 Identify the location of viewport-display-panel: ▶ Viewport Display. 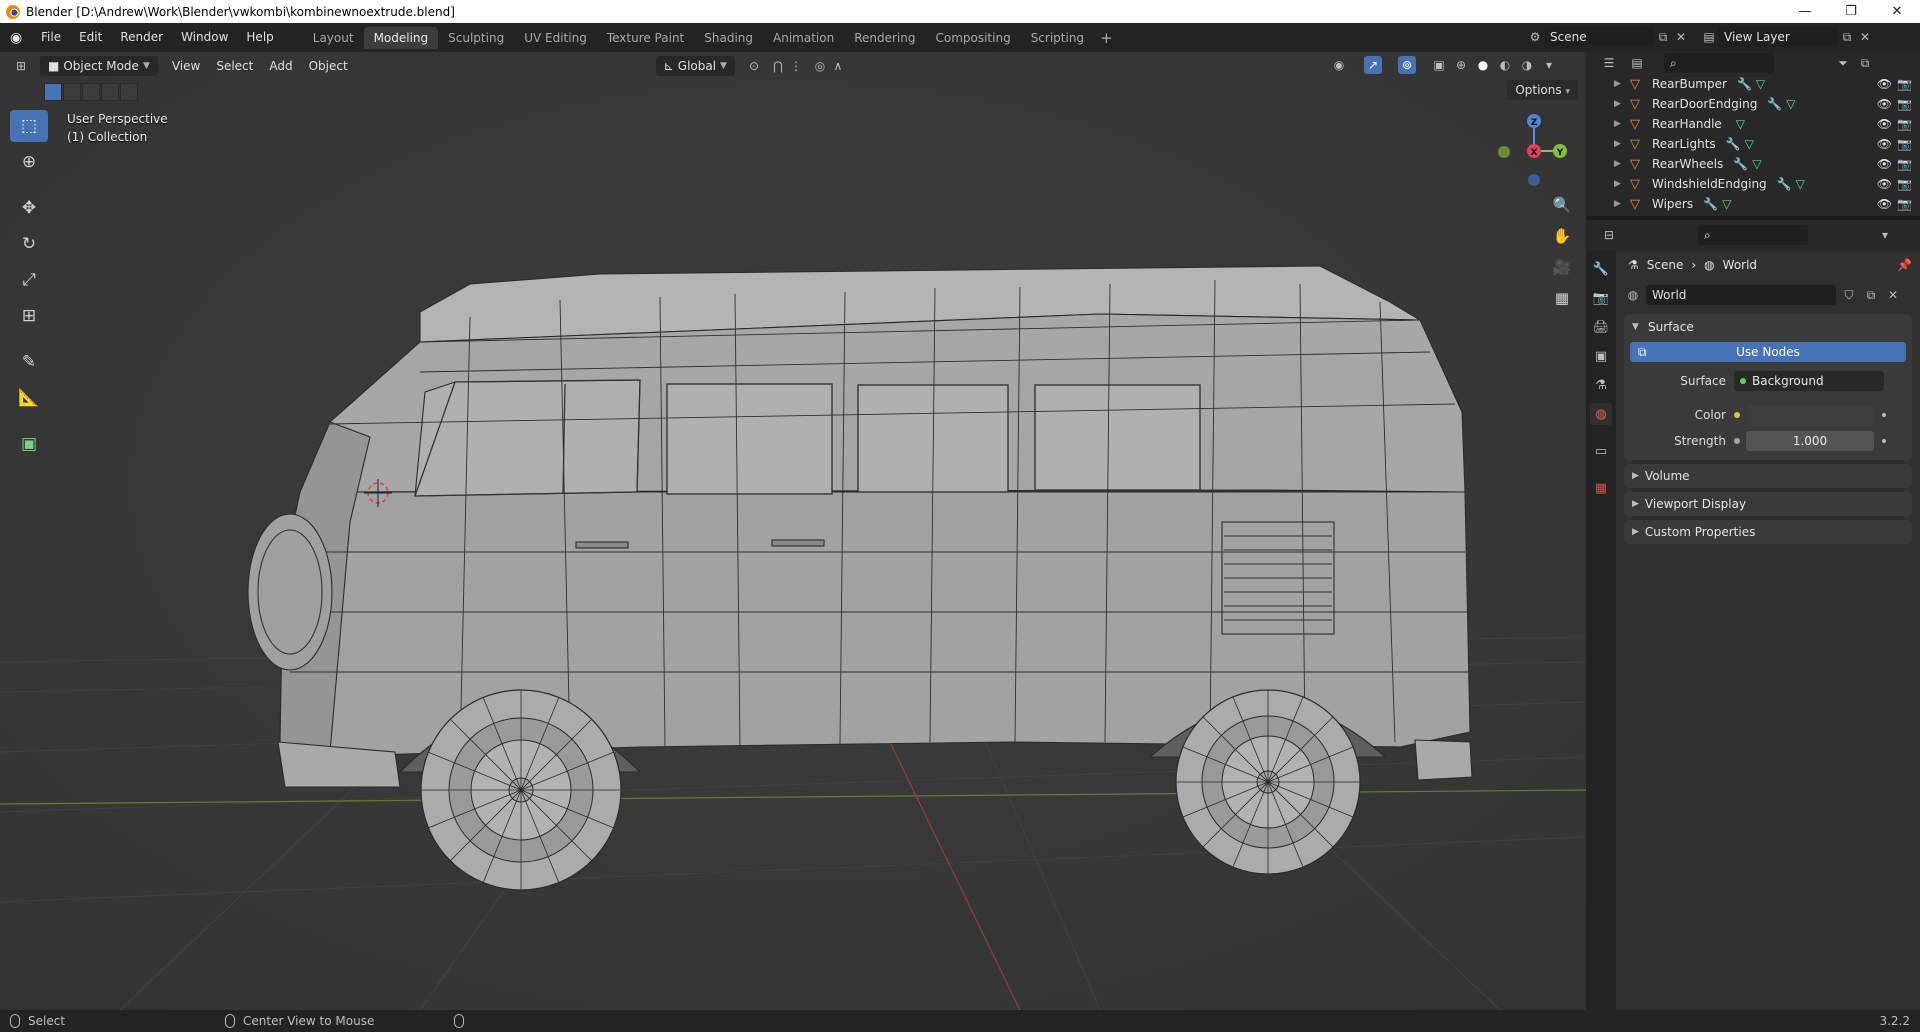
(1768, 504).